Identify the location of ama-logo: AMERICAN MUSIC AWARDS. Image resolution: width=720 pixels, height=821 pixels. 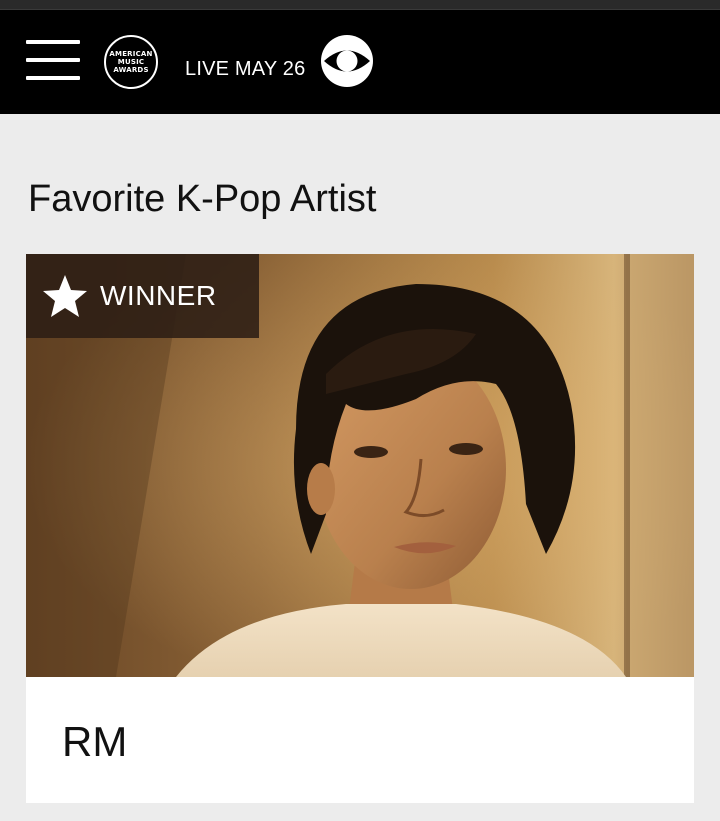
(131, 62).